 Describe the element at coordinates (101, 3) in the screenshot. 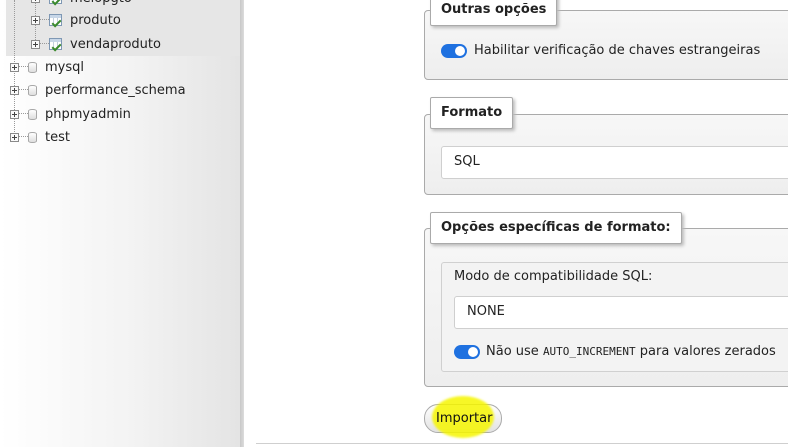

I see `table-name: meiopgto` at that location.